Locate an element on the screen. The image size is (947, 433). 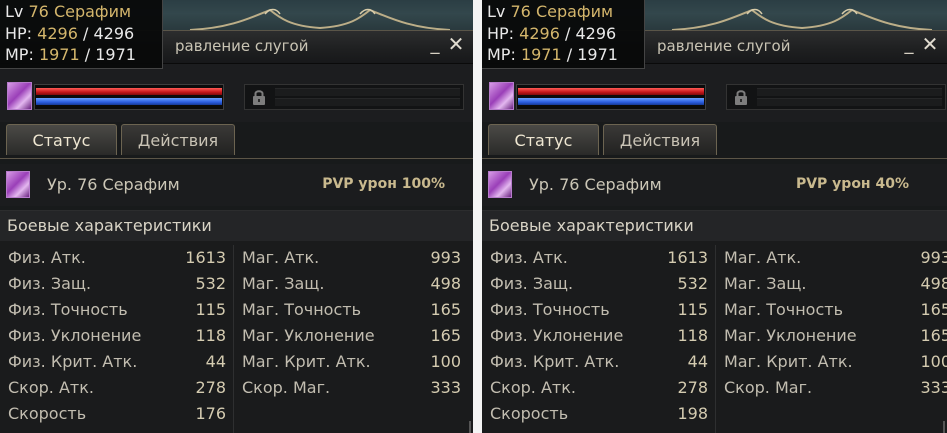
tooltip-level: 76 is located at coordinates (520, 11).